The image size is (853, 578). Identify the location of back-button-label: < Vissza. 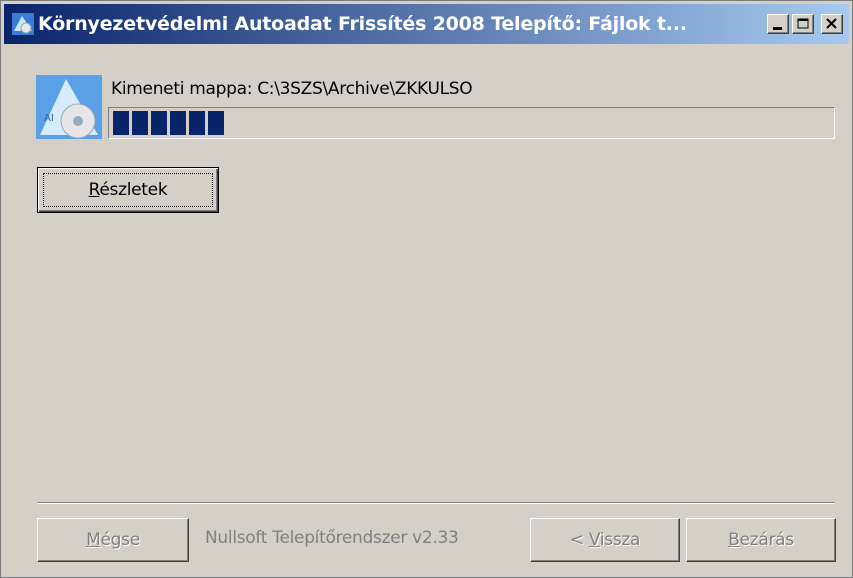
(605, 540).